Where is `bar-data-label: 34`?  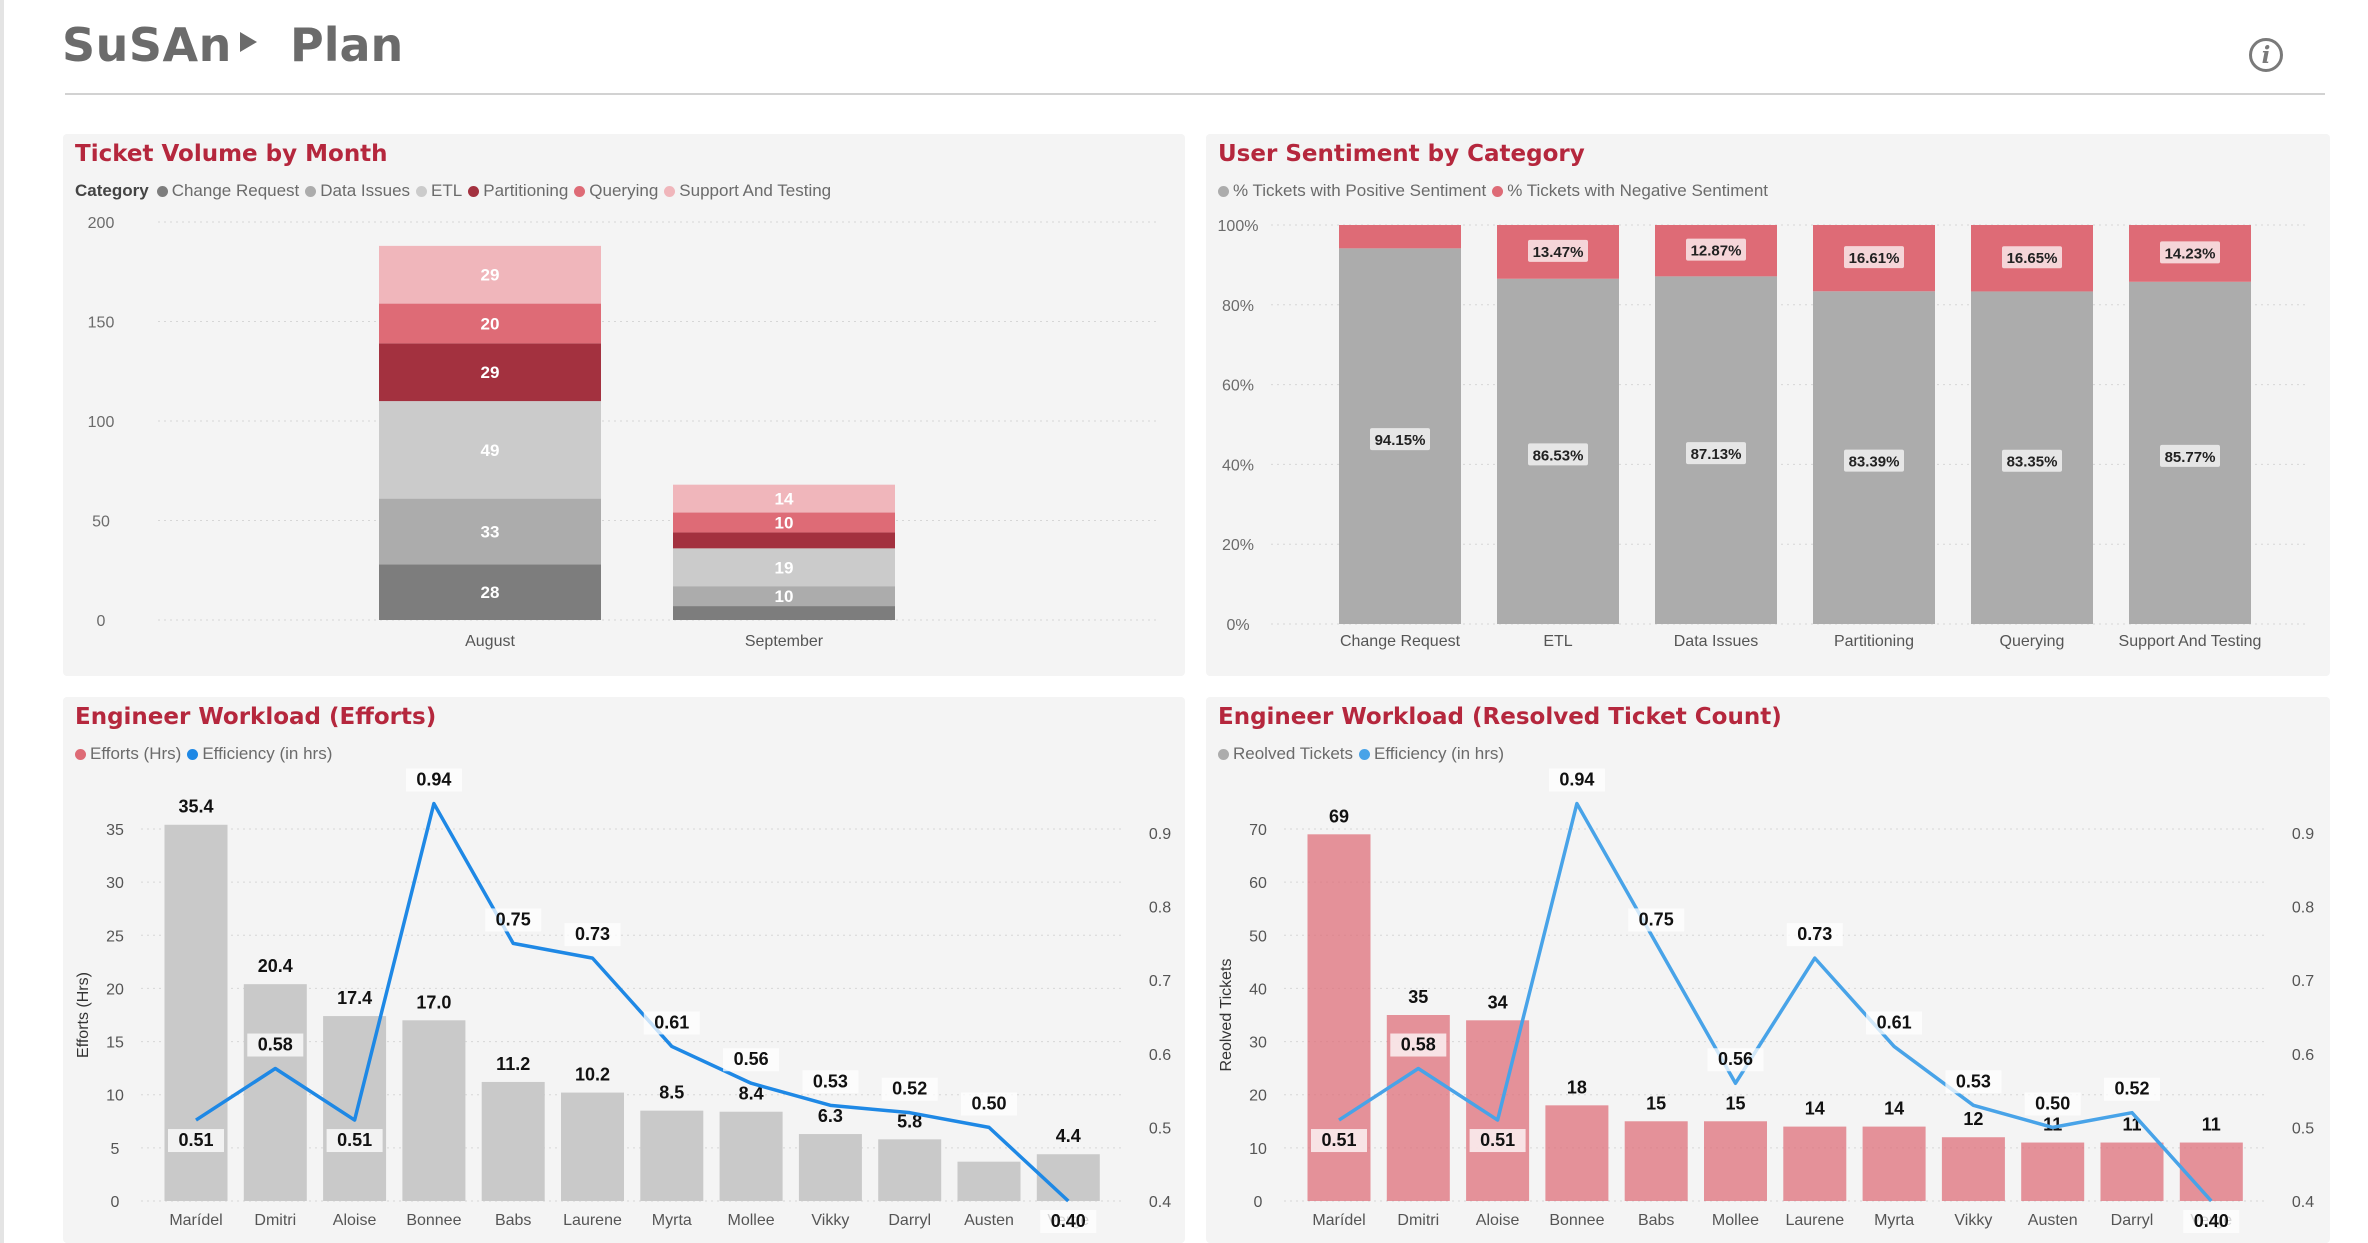
bar-data-label: 34 is located at coordinates (1498, 1002).